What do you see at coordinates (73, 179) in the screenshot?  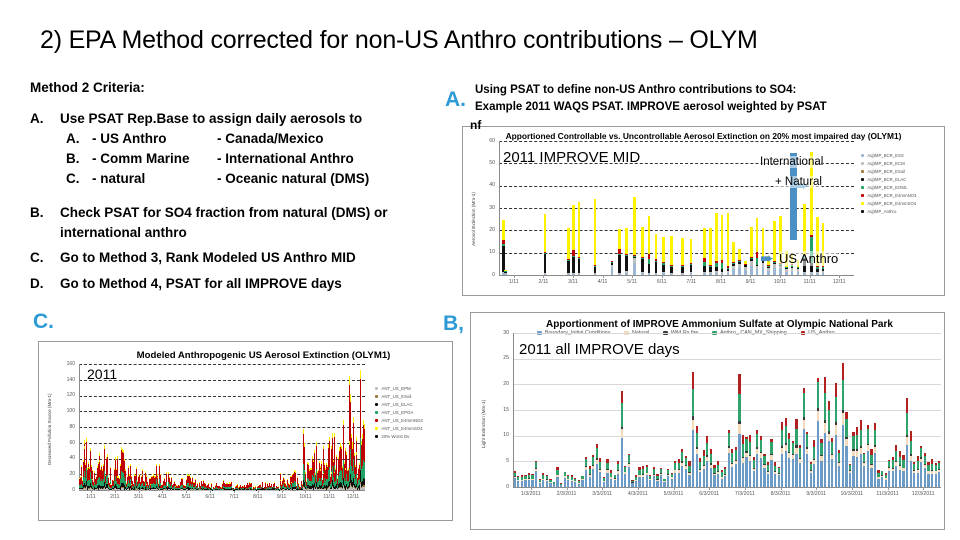 I see `criteria-subitem-c-marker: C.` at bounding box center [73, 179].